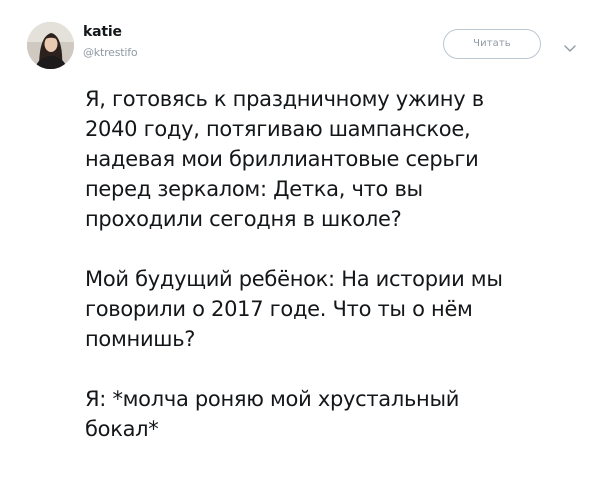  What do you see at coordinates (340, 414) in the screenshot?
I see `tweet-paragraph: Я: *молча роняю мой хрустальный бокал*` at bounding box center [340, 414].